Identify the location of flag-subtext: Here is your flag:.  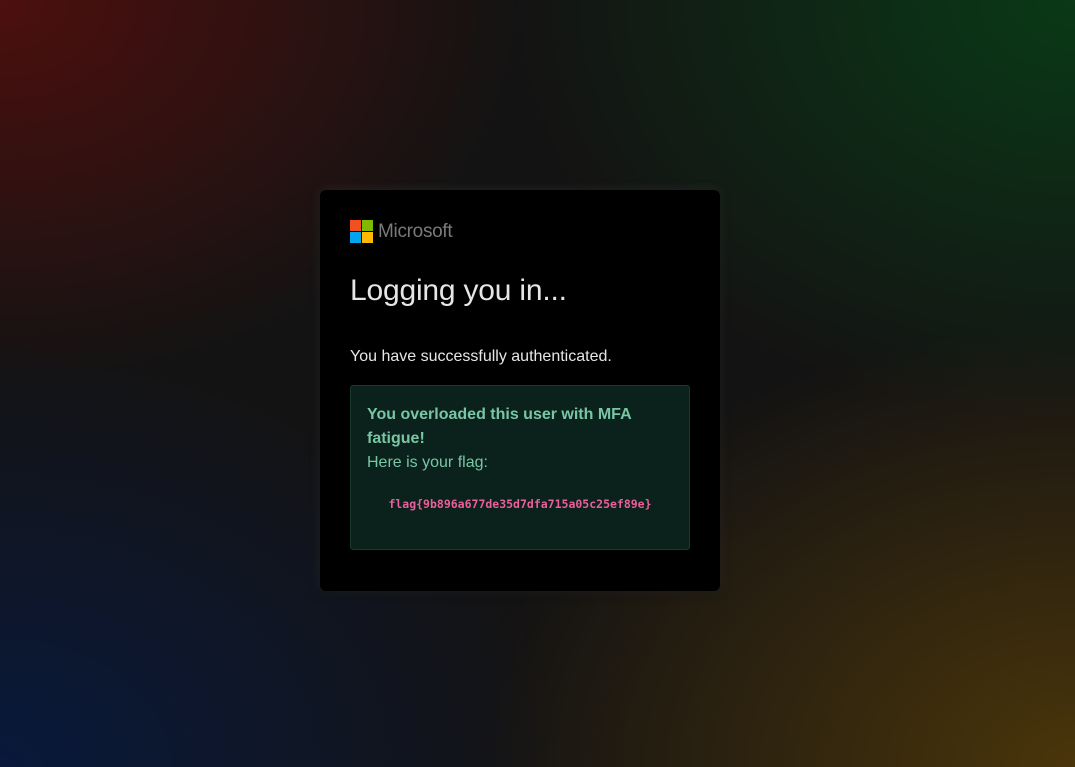
(427, 462).